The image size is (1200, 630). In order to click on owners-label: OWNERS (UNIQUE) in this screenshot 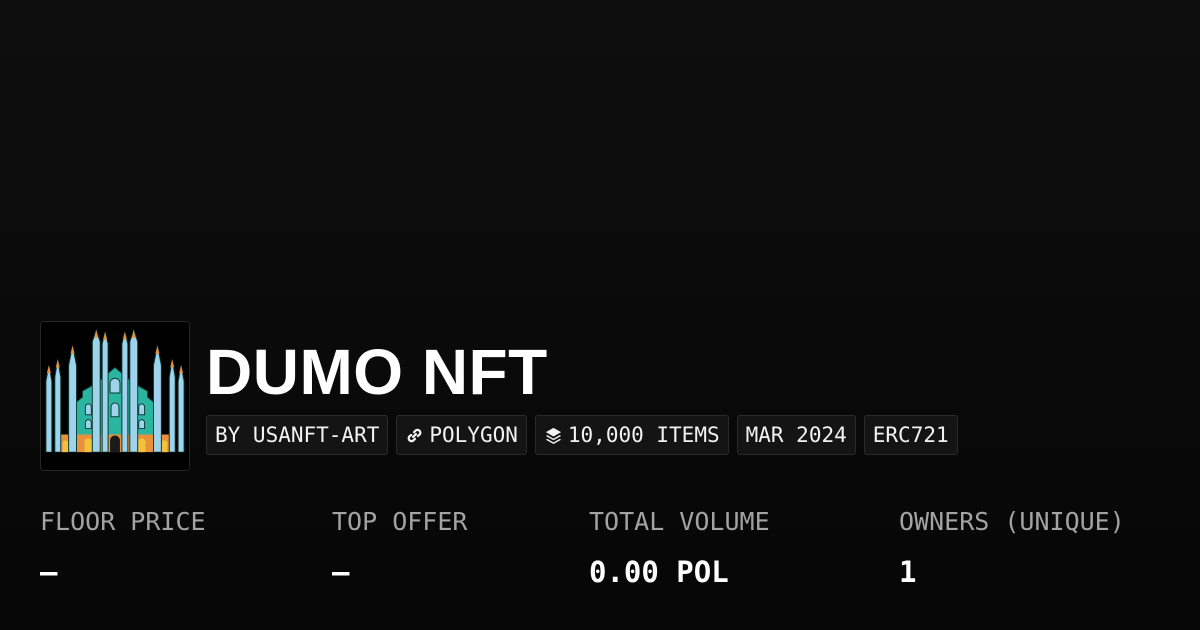, I will do `click(1012, 521)`.